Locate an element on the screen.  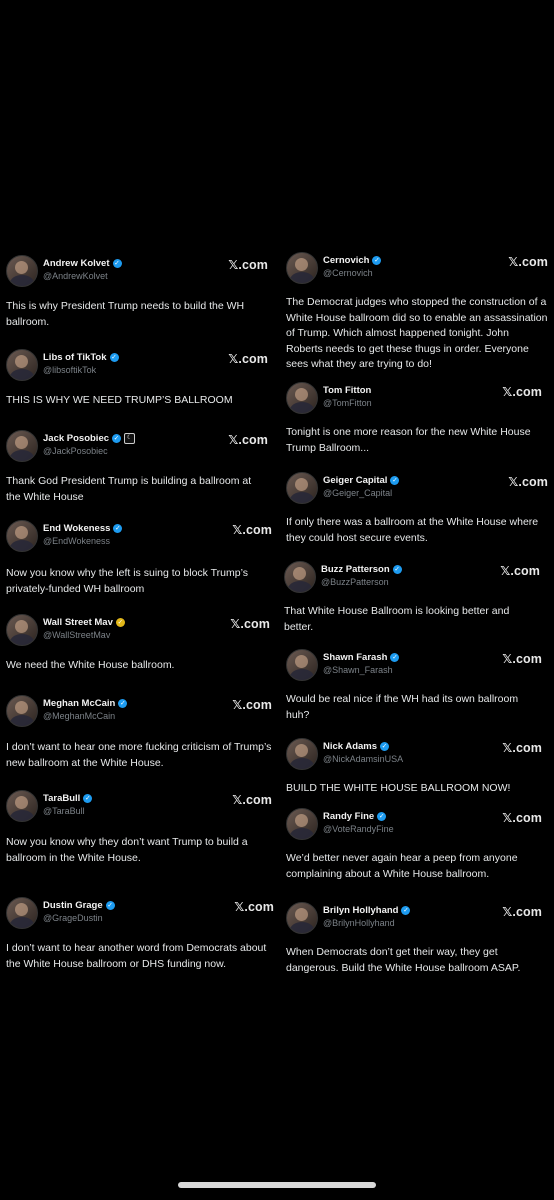
display-name: Meghan McCain ✓ is located at coordinates (85, 703).